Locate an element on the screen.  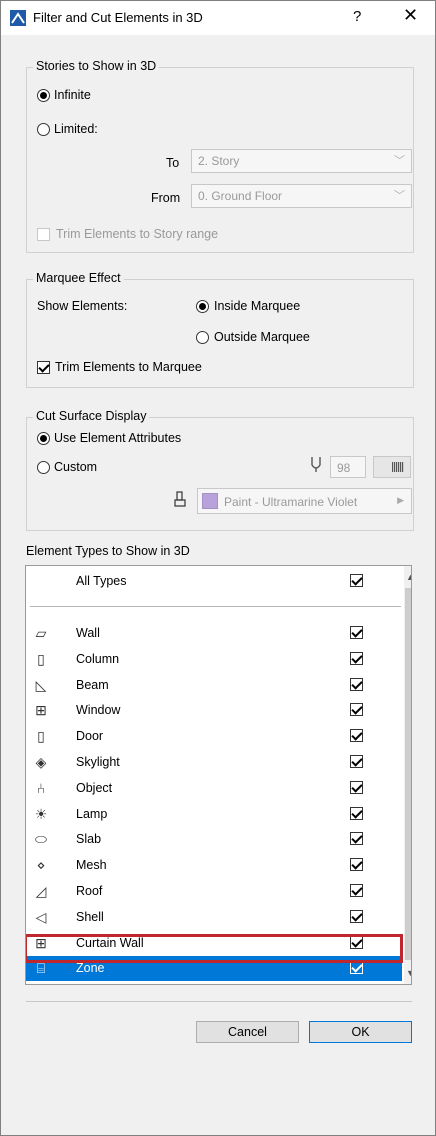
from-story-value: 0. Ground Floor is located at coordinates (240, 196).